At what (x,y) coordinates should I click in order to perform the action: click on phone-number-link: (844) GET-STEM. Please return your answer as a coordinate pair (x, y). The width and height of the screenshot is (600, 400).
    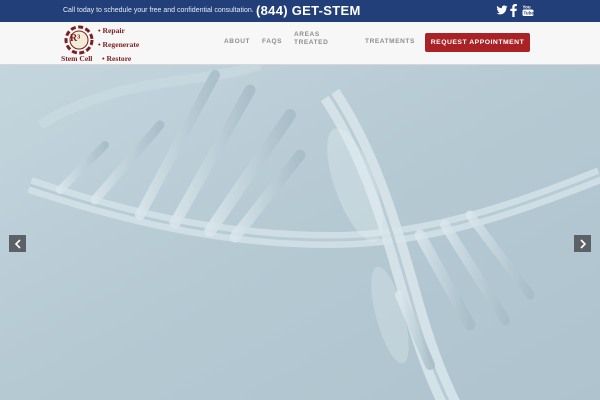
    Looking at the image, I should click on (308, 11).